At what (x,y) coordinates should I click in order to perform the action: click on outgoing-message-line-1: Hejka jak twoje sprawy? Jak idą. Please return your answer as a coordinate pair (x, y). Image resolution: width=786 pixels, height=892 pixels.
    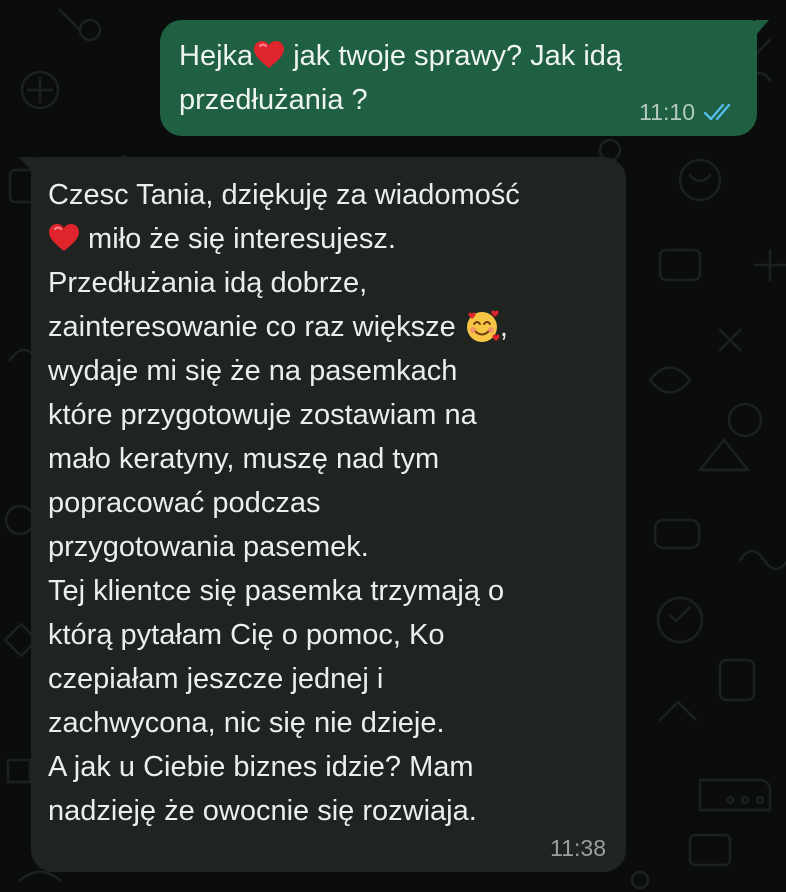
    Looking at the image, I should click on (457, 56).